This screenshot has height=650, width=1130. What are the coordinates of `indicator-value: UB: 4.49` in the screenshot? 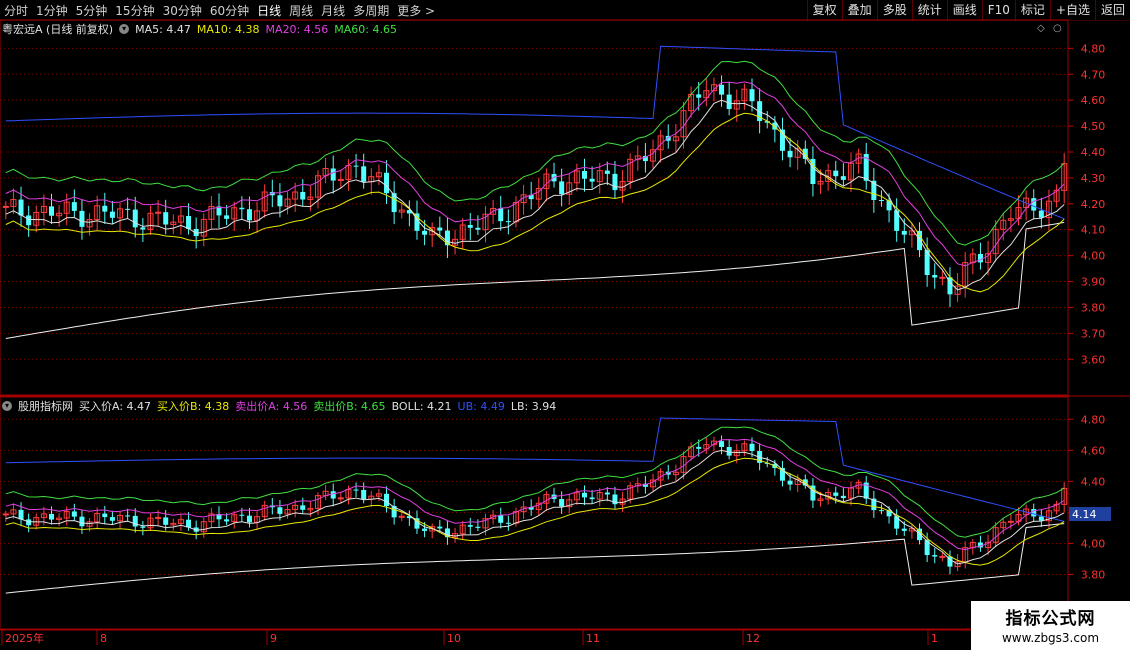 It's located at (481, 406).